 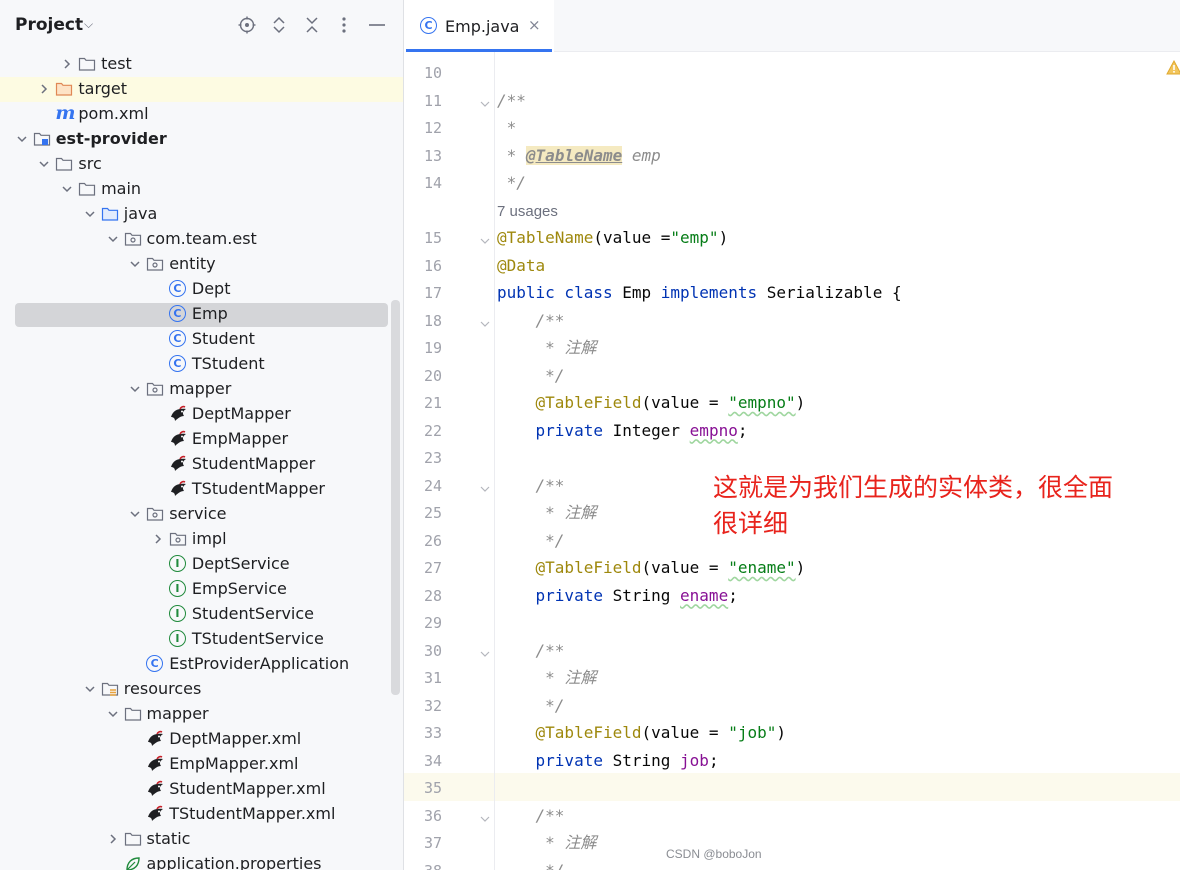 What do you see at coordinates (201, 514) in the screenshot?
I see `tree-item: service` at bounding box center [201, 514].